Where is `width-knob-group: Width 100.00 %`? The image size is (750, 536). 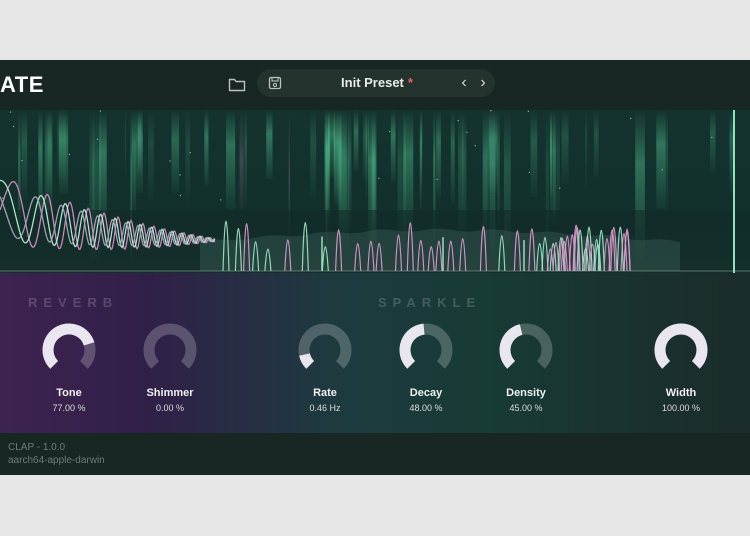
width-knob-group: Width 100.00 % is located at coordinates (681, 367).